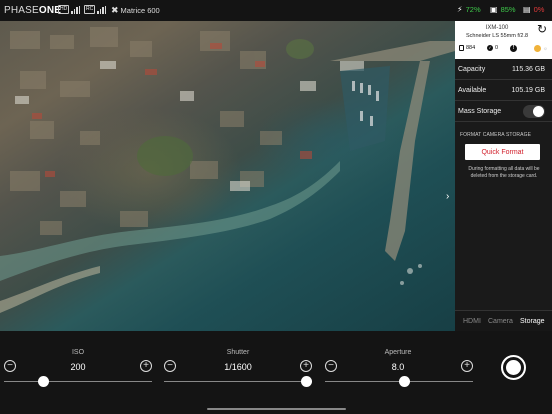 This screenshot has height=414, width=552. I want to click on toggle-knob, so click(538, 111).